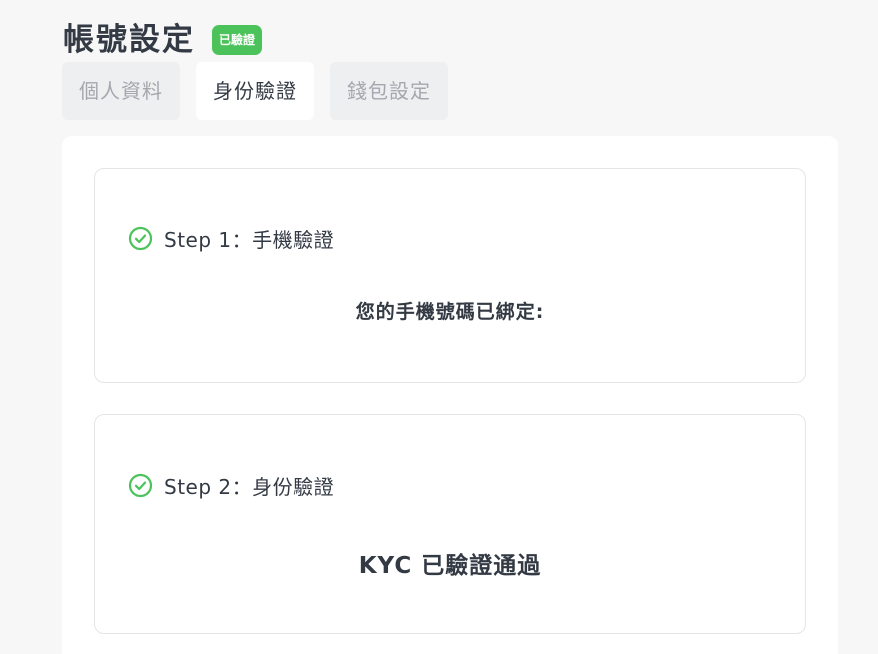  I want to click on step-title: Step 2：身份驗證, so click(249, 487).